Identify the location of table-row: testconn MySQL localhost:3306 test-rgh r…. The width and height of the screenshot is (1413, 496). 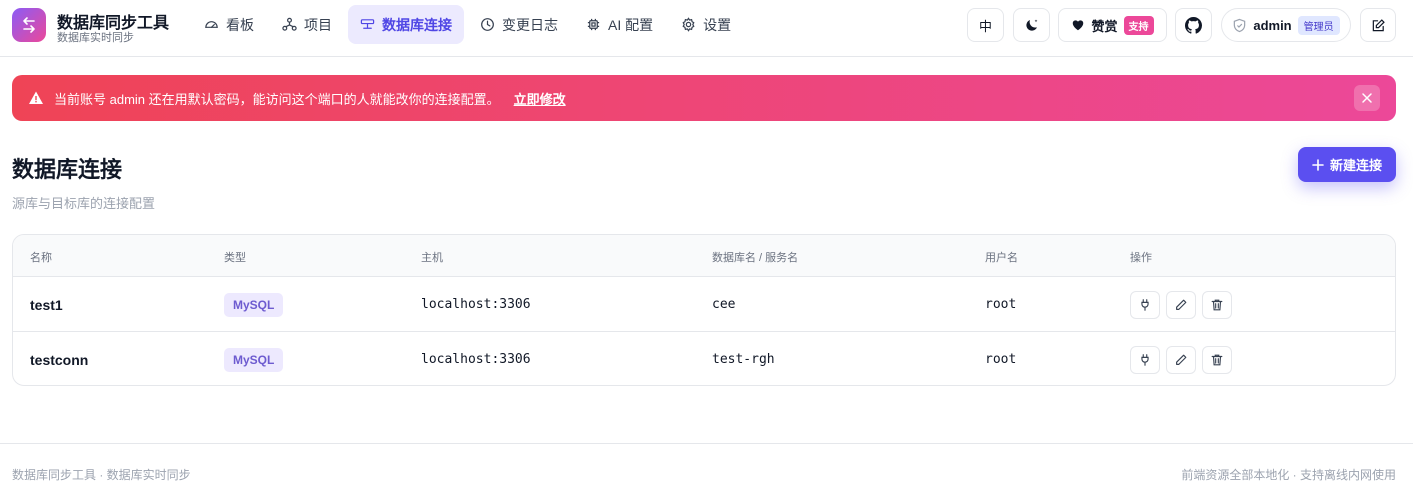
(704, 358).